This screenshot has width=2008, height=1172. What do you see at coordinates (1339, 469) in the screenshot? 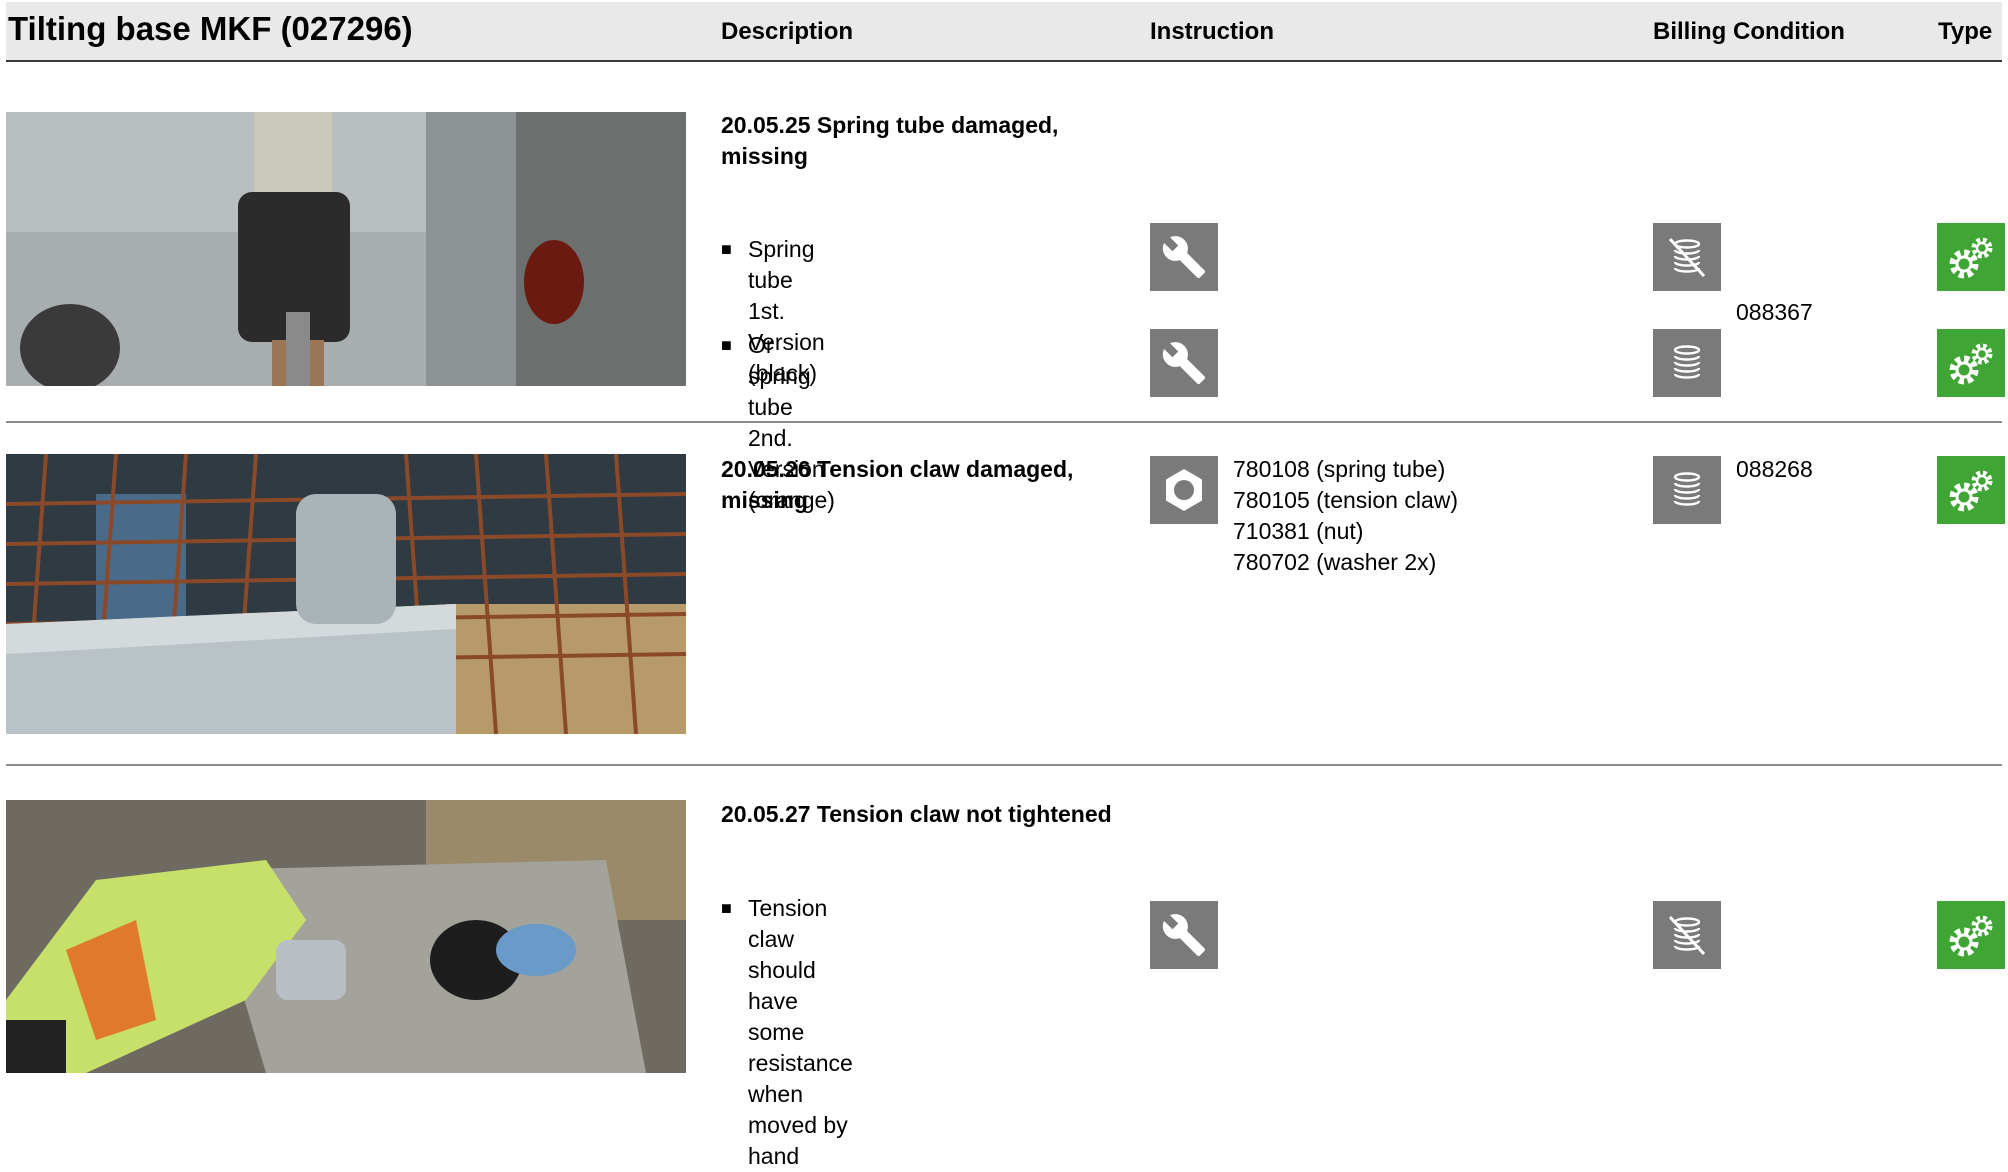
I see `part-number: 780108 (spring tube)` at bounding box center [1339, 469].